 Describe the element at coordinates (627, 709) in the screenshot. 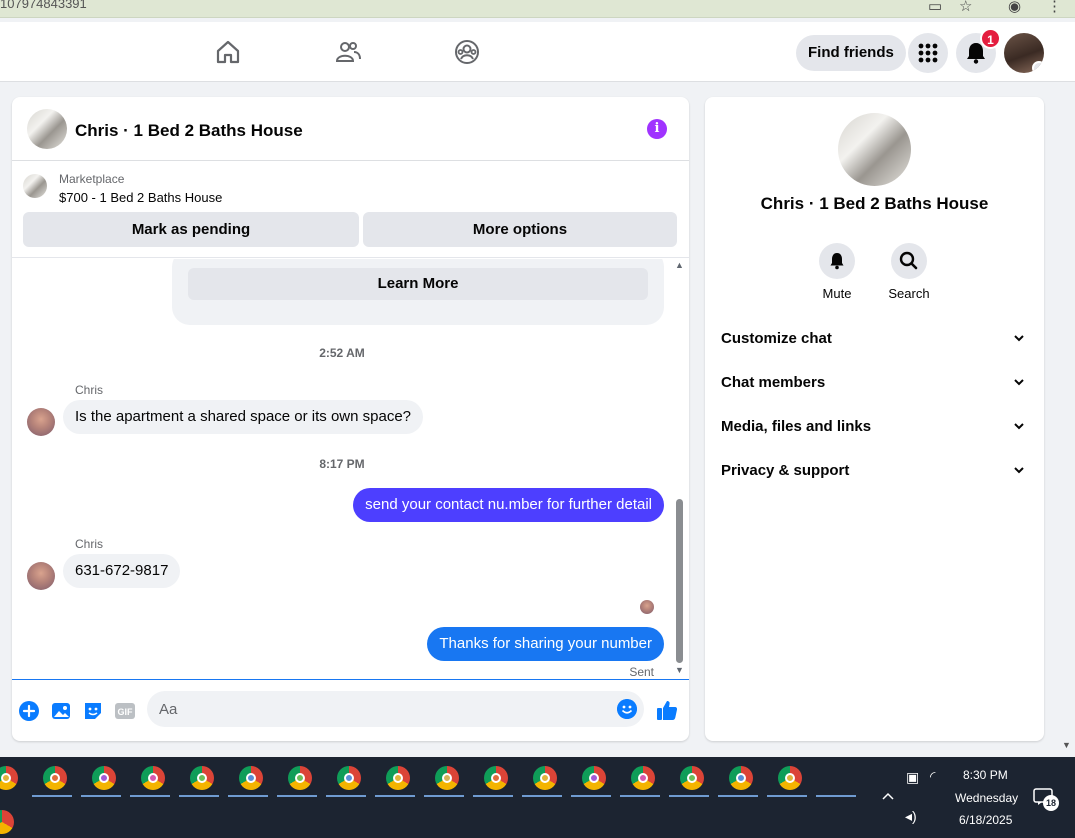

I see `emoji-icon` at that location.